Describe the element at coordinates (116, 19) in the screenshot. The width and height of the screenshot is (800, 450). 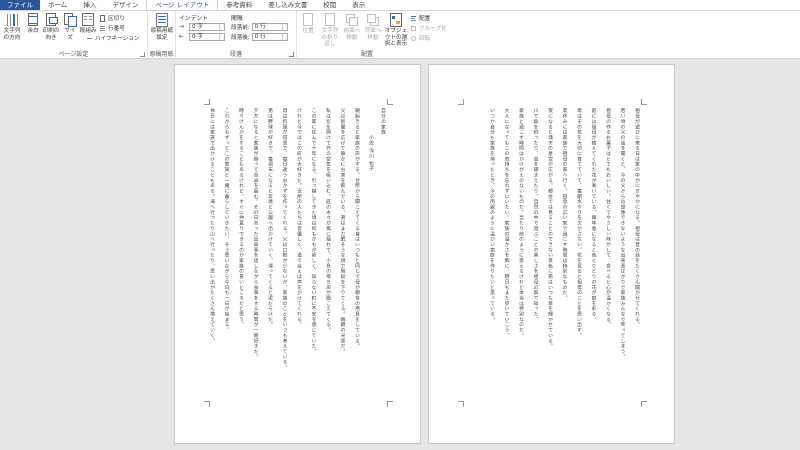
I see `breaks-label: 区切り` at that location.